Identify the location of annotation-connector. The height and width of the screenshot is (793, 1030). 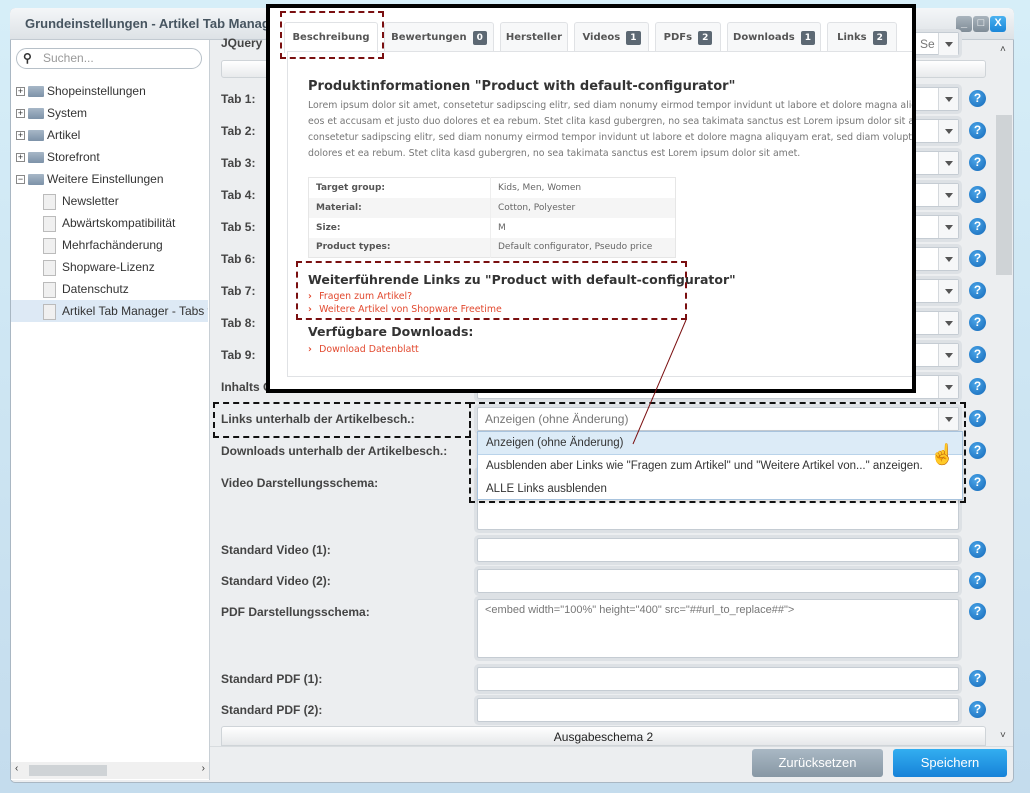
(659, 382).